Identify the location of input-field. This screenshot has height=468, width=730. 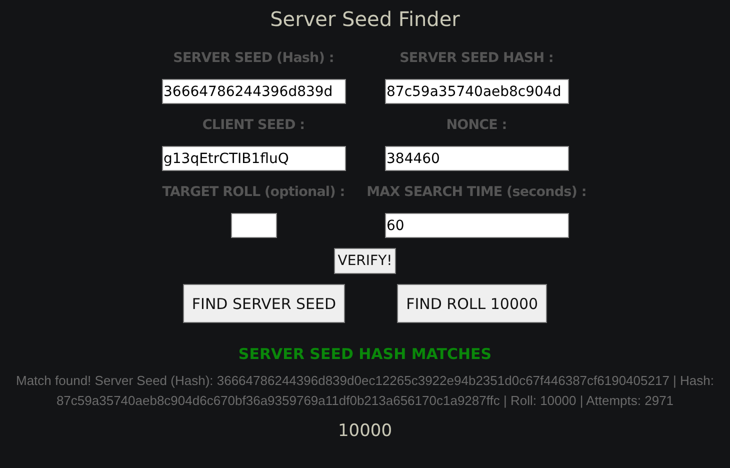
(253, 225).